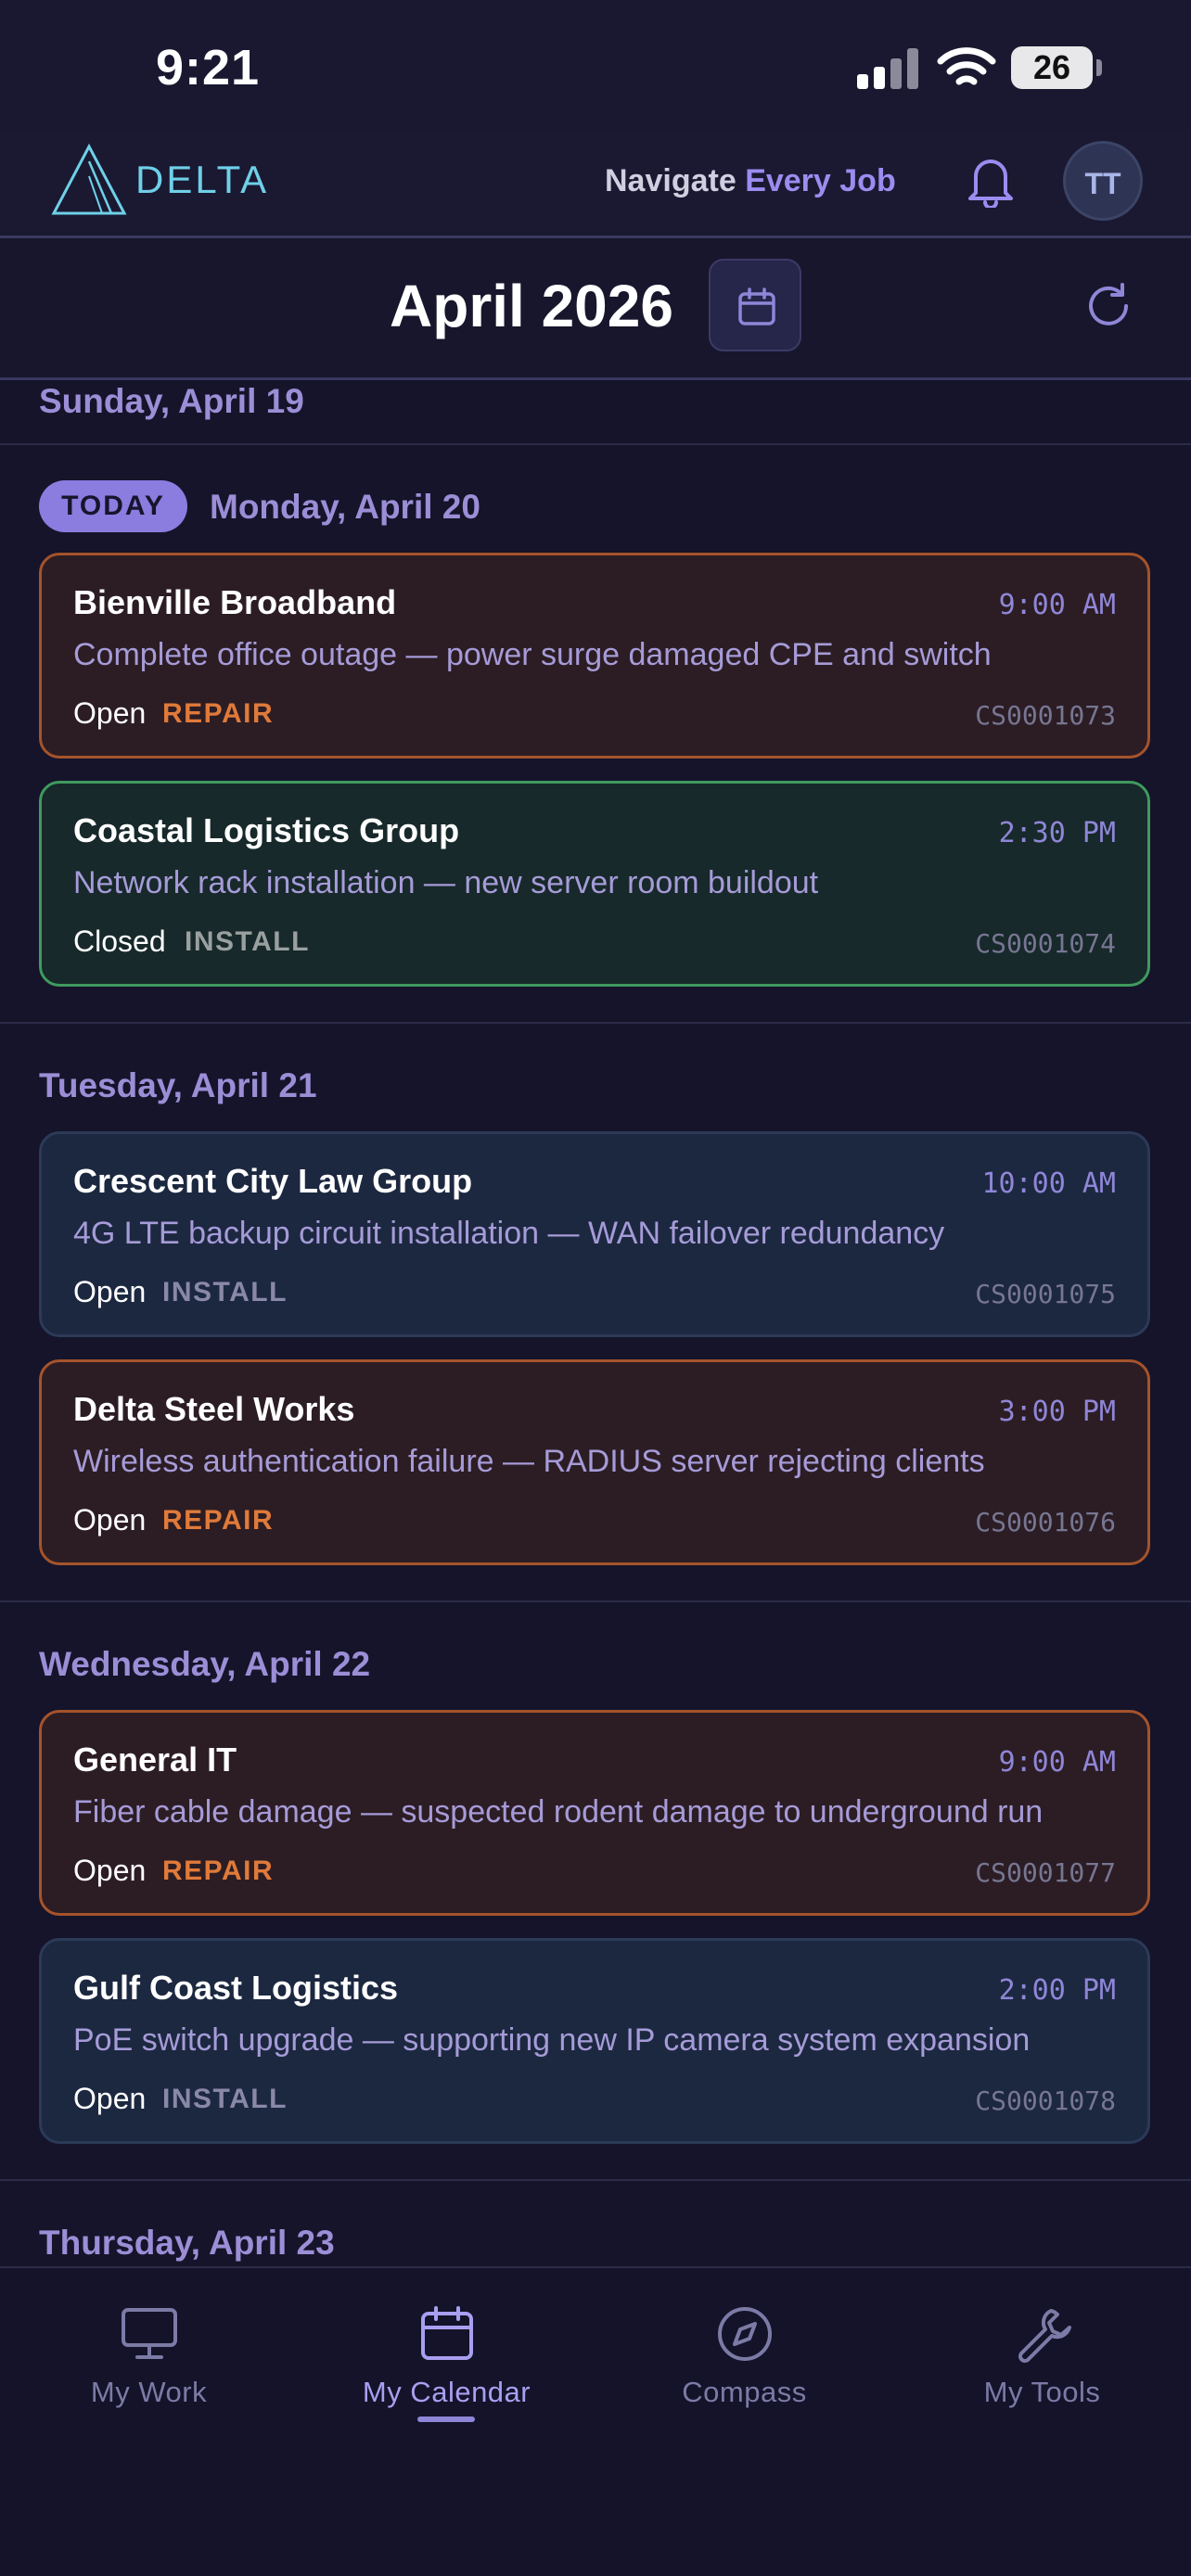 The width and height of the screenshot is (1191, 2576). Describe the element at coordinates (235, 602) in the screenshot. I see `job-company: Bienville Broadband` at that location.